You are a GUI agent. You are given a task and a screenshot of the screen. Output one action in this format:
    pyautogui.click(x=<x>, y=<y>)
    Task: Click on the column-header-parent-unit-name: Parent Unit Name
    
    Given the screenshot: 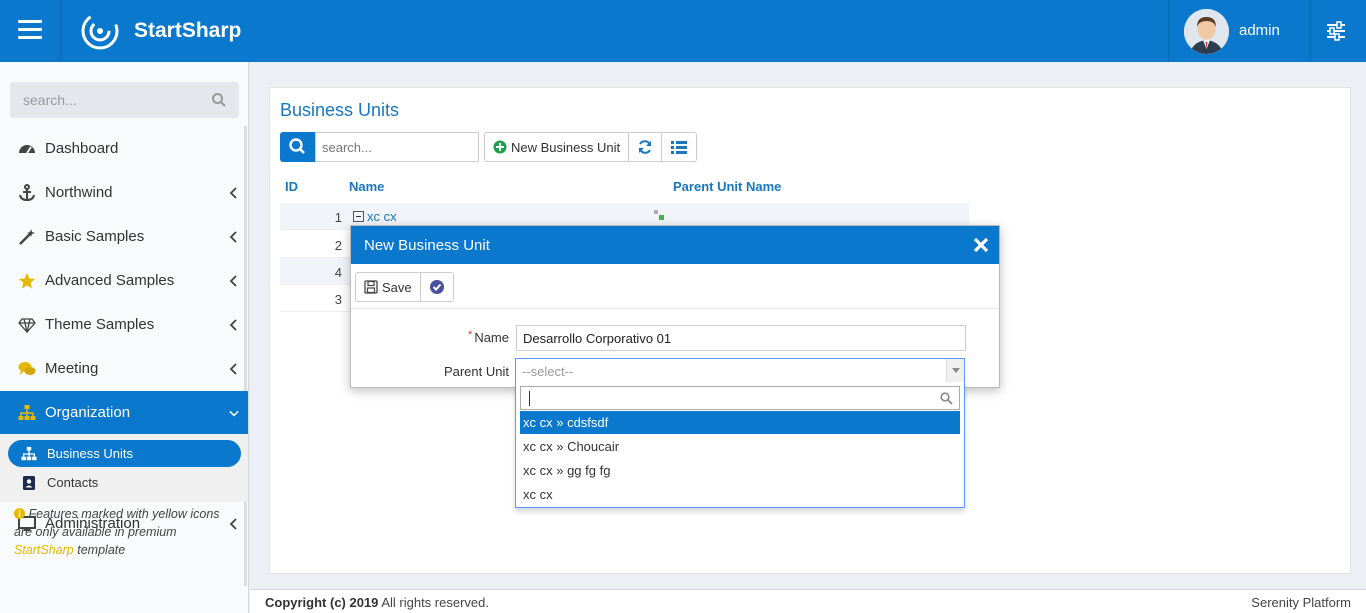 What is the action you would take?
    pyautogui.click(x=727, y=186)
    